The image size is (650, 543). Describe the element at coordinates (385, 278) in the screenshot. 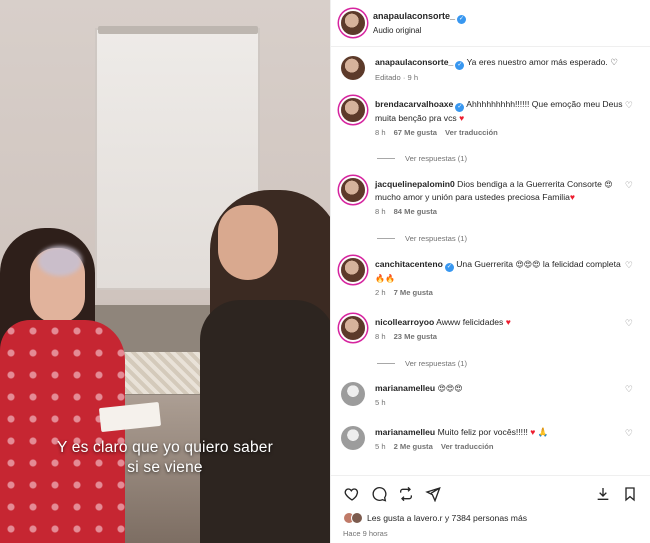

I see `fire-emoji: 🔥🔥` at that location.